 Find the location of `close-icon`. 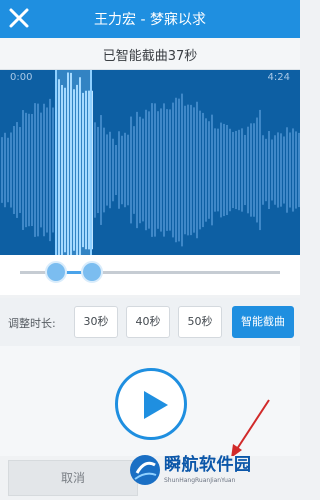

close-icon is located at coordinates (19, 18).